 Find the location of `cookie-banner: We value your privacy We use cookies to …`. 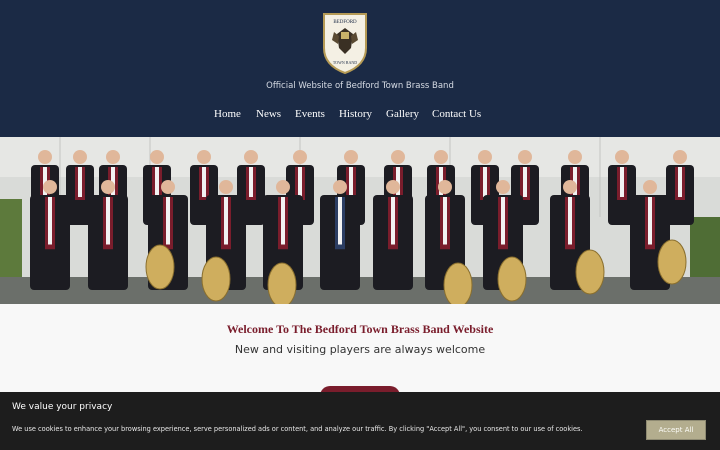

cookie-banner: We value your privacy We use cookies to … is located at coordinates (360, 421).